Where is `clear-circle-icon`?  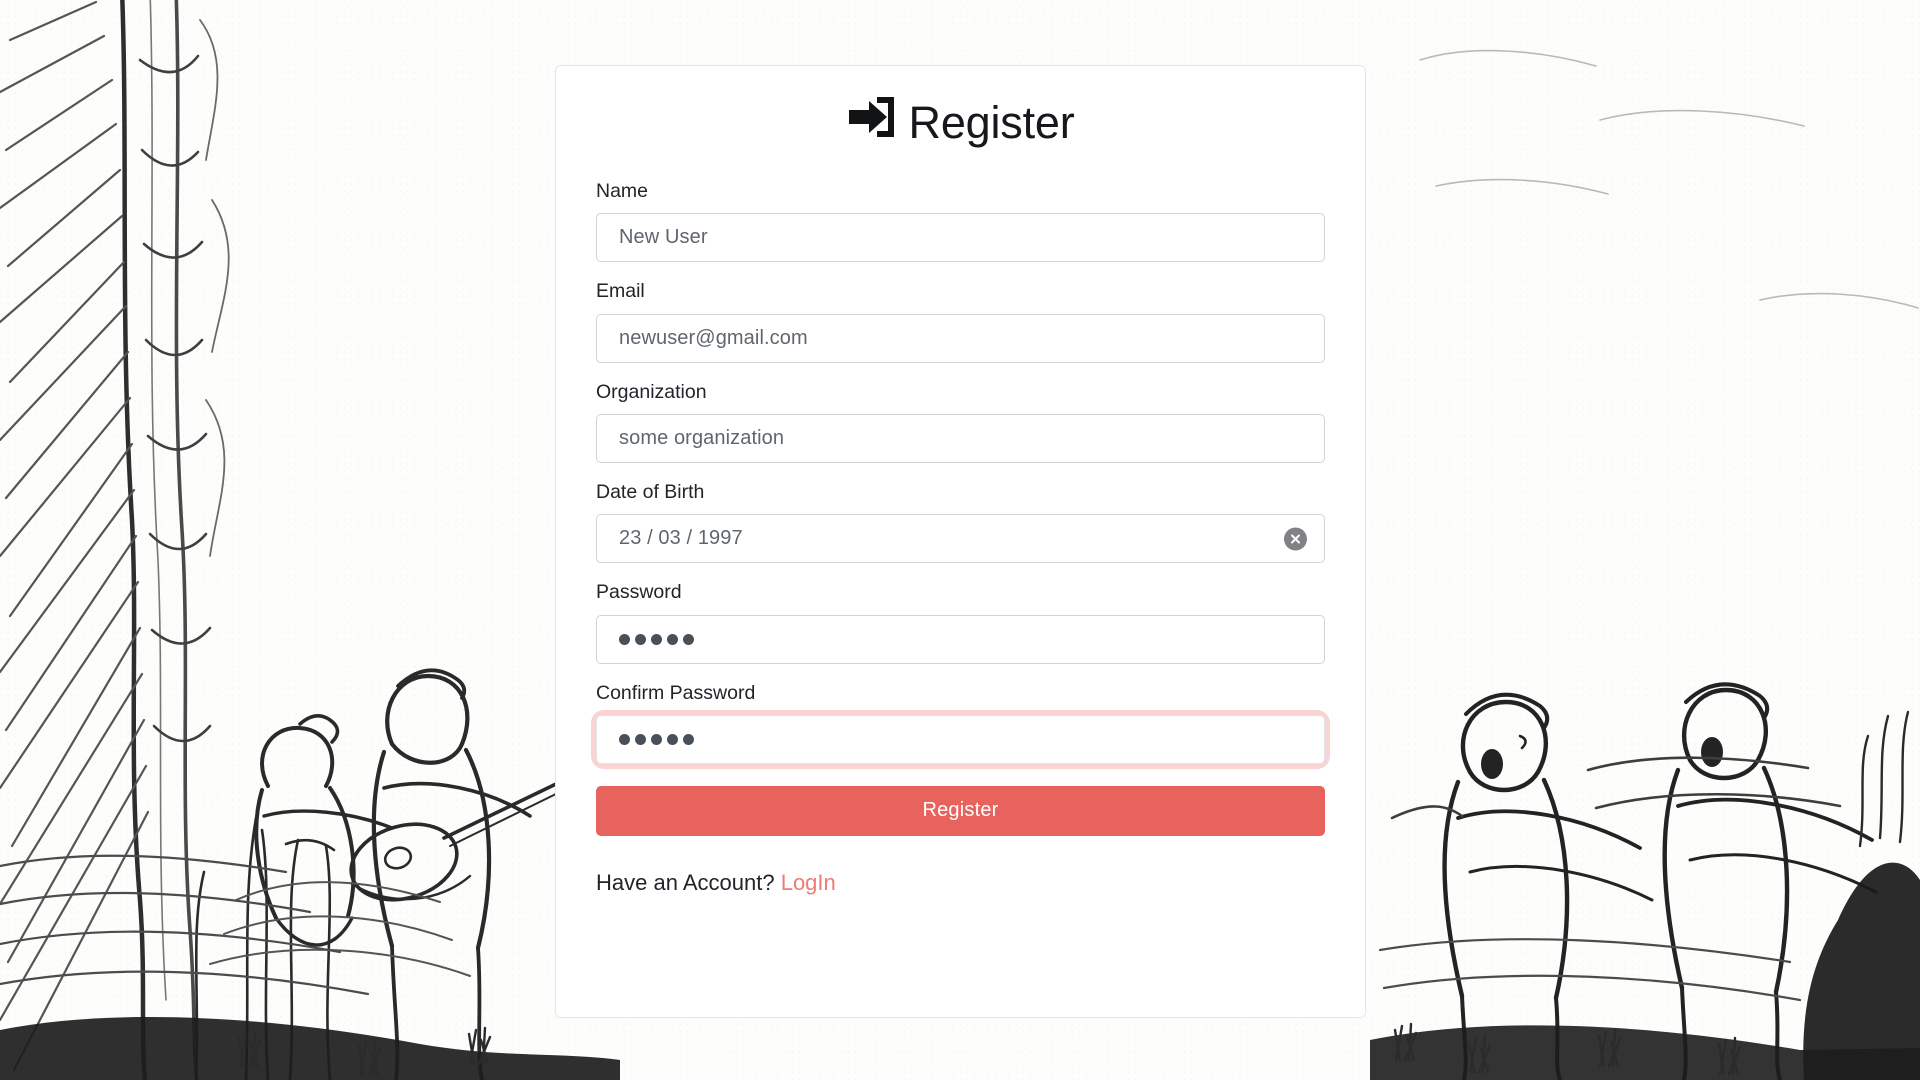 clear-circle-icon is located at coordinates (1295, 539).